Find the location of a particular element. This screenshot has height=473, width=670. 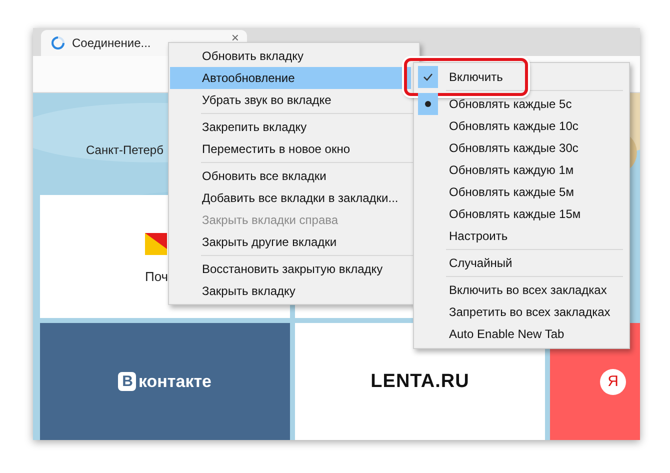

menu-item: Обновить все вкладки is located at coordinates (290, 176).